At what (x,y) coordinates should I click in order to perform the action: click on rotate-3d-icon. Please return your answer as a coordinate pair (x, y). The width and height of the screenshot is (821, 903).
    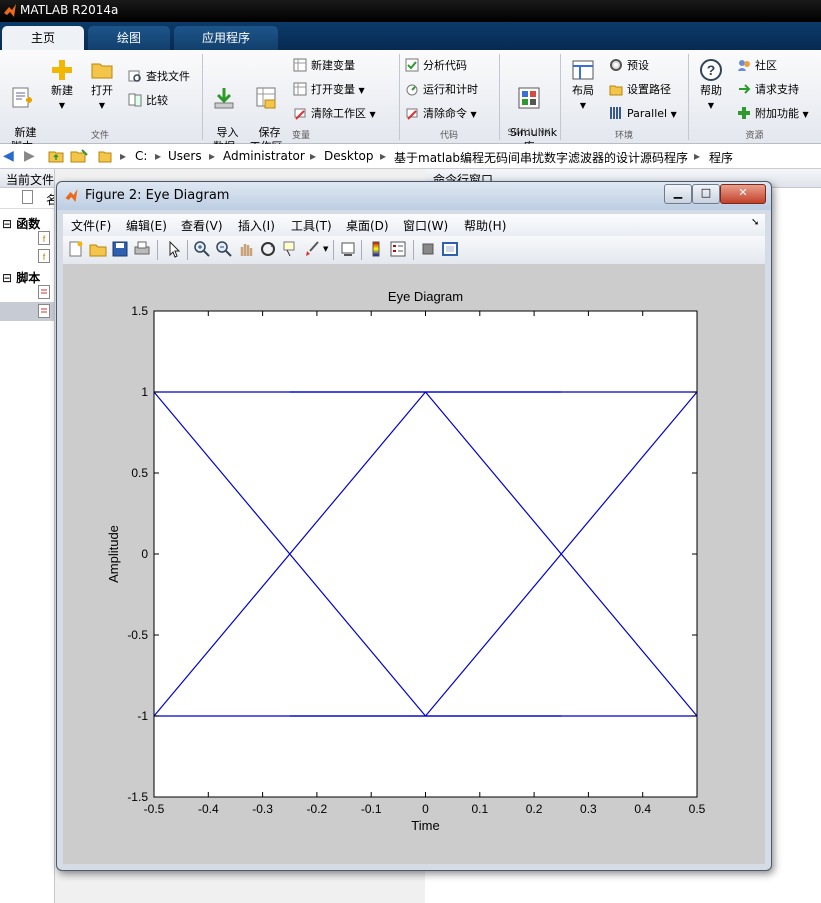
    Looking at the image, I should click on (268, 249).